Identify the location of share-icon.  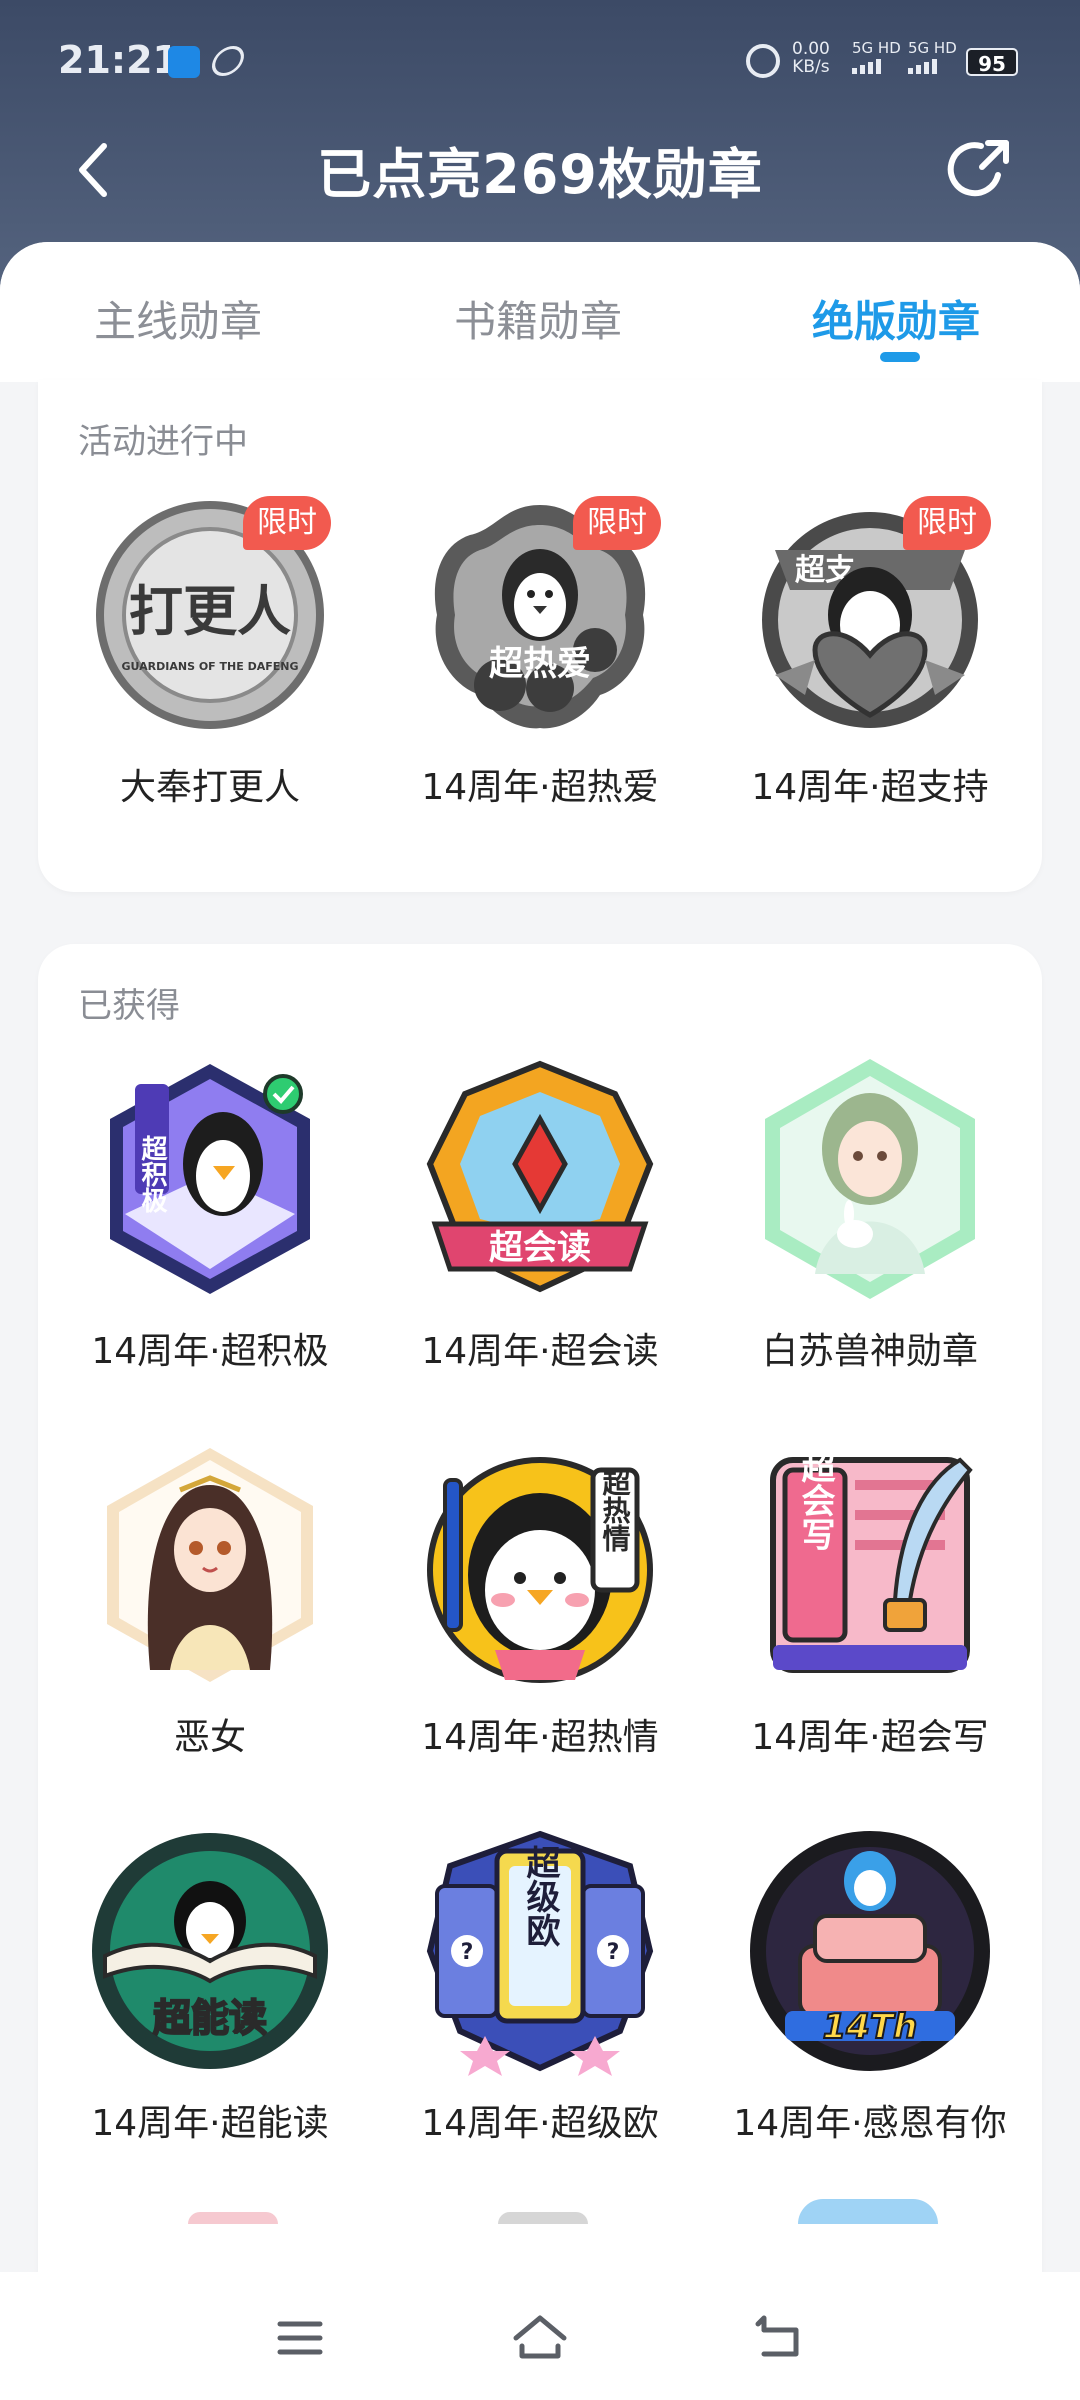
(981, 170).